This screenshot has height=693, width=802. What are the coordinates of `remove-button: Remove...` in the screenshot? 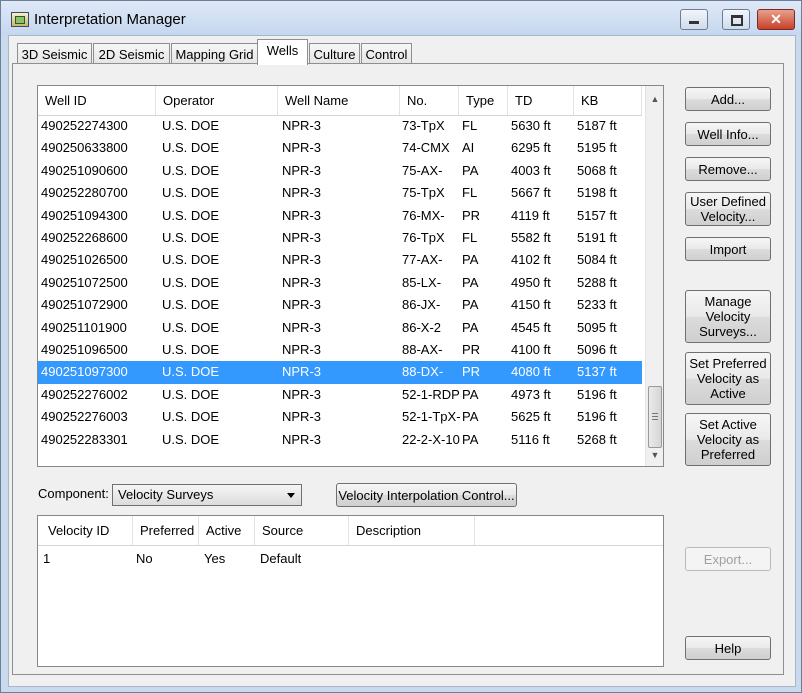 It's located at (728, 169).